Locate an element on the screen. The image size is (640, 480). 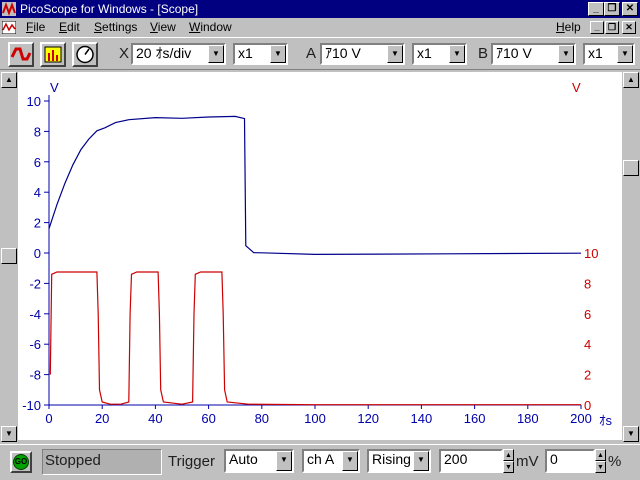
title-bar: PicoScope for Windows - [Scope] _ ❐ ✕ is located at coordinates (320, 9).